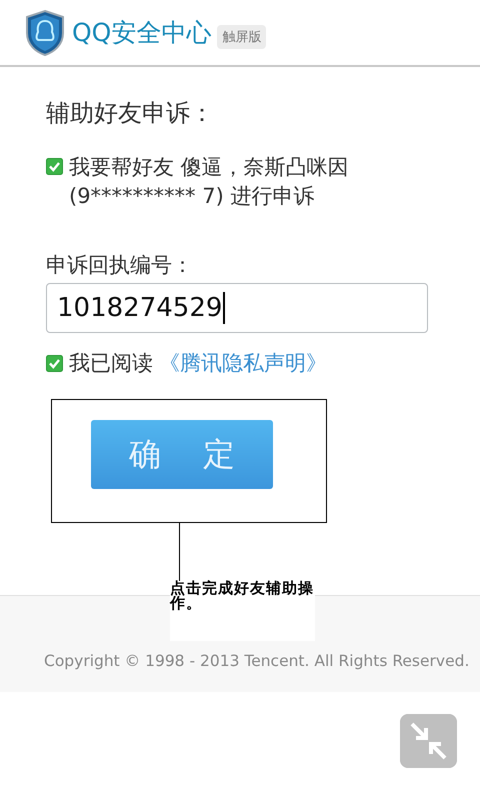  What do you see at coordinates (242, 611) in the screenshot?
I see `annotation-text: 点击完成好友辅助操作。` at bounding box center [242, 611].